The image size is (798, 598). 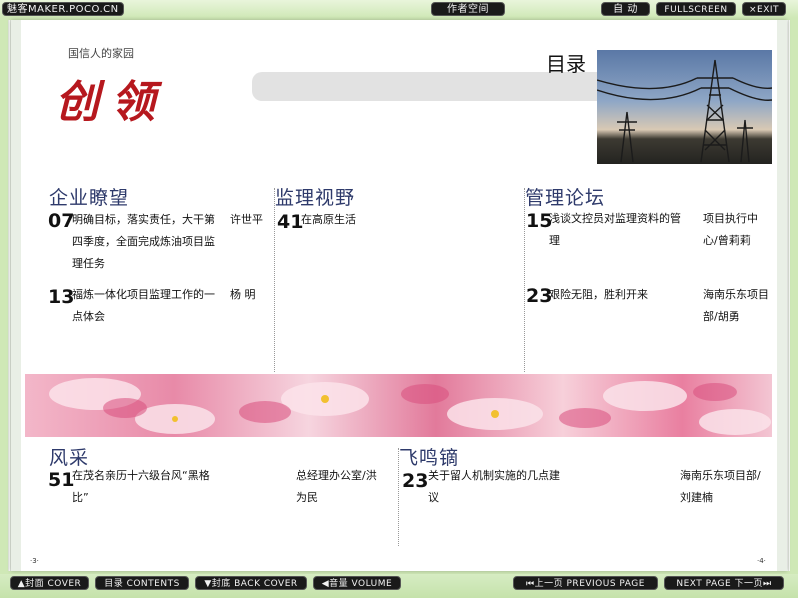 I want to click on toc-entry-author: 杨 明, so click(x=243, y=294).